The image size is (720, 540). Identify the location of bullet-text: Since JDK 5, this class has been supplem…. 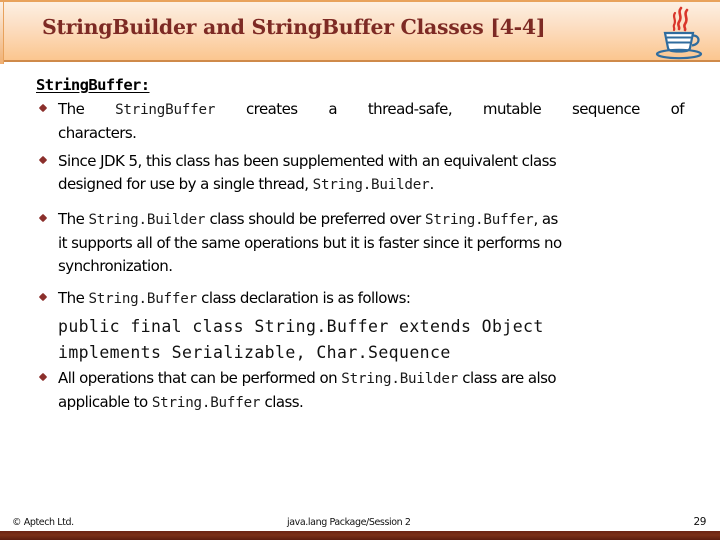
(371, 173).